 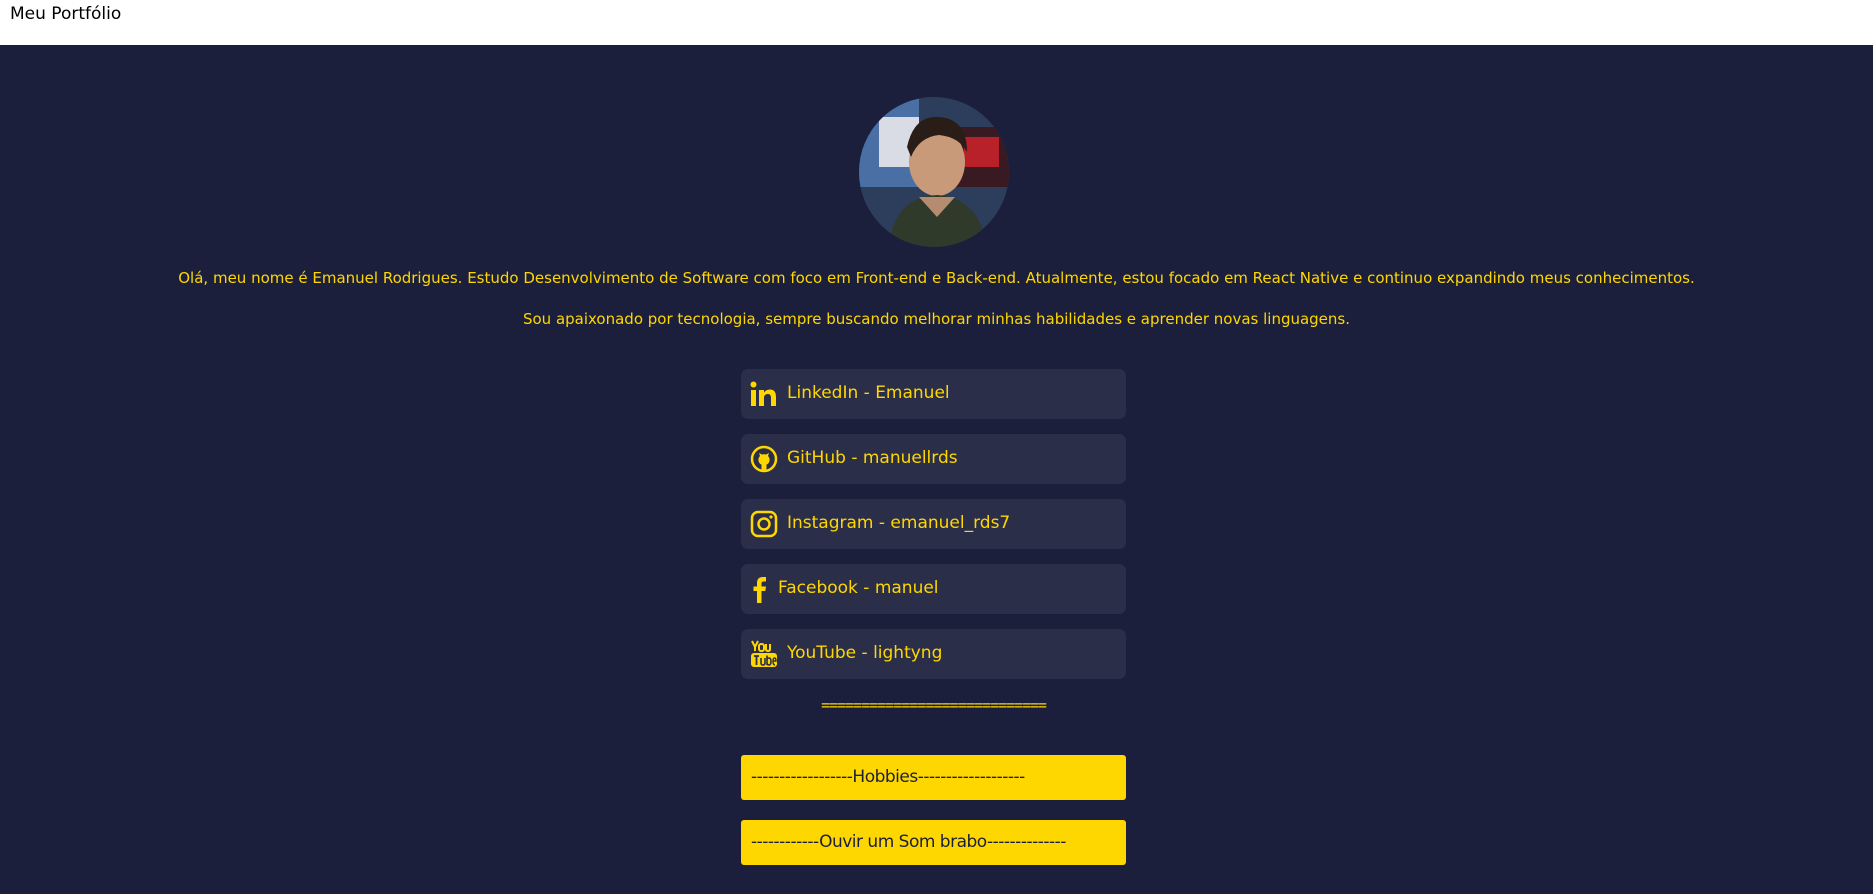 What do you see at coordinates (865, 653) in the screenshot?
I see `youtube-link-label: YouTube - lightyng` at bounding box center [865, 653].